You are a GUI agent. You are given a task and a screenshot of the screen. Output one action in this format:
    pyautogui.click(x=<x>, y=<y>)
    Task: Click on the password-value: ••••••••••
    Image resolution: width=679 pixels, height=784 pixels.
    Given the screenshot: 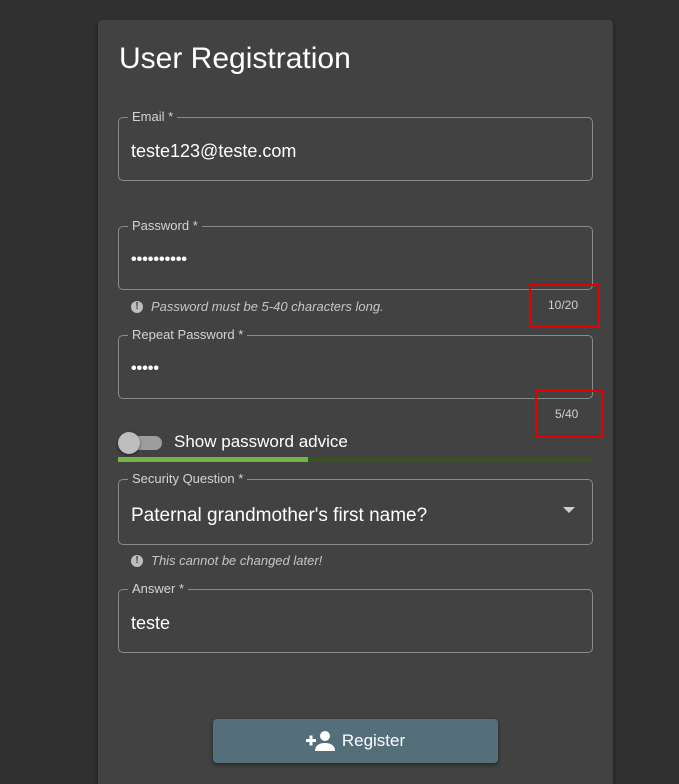 What is the action you would take?
    pyautogui.click(x=159, y=259)
    